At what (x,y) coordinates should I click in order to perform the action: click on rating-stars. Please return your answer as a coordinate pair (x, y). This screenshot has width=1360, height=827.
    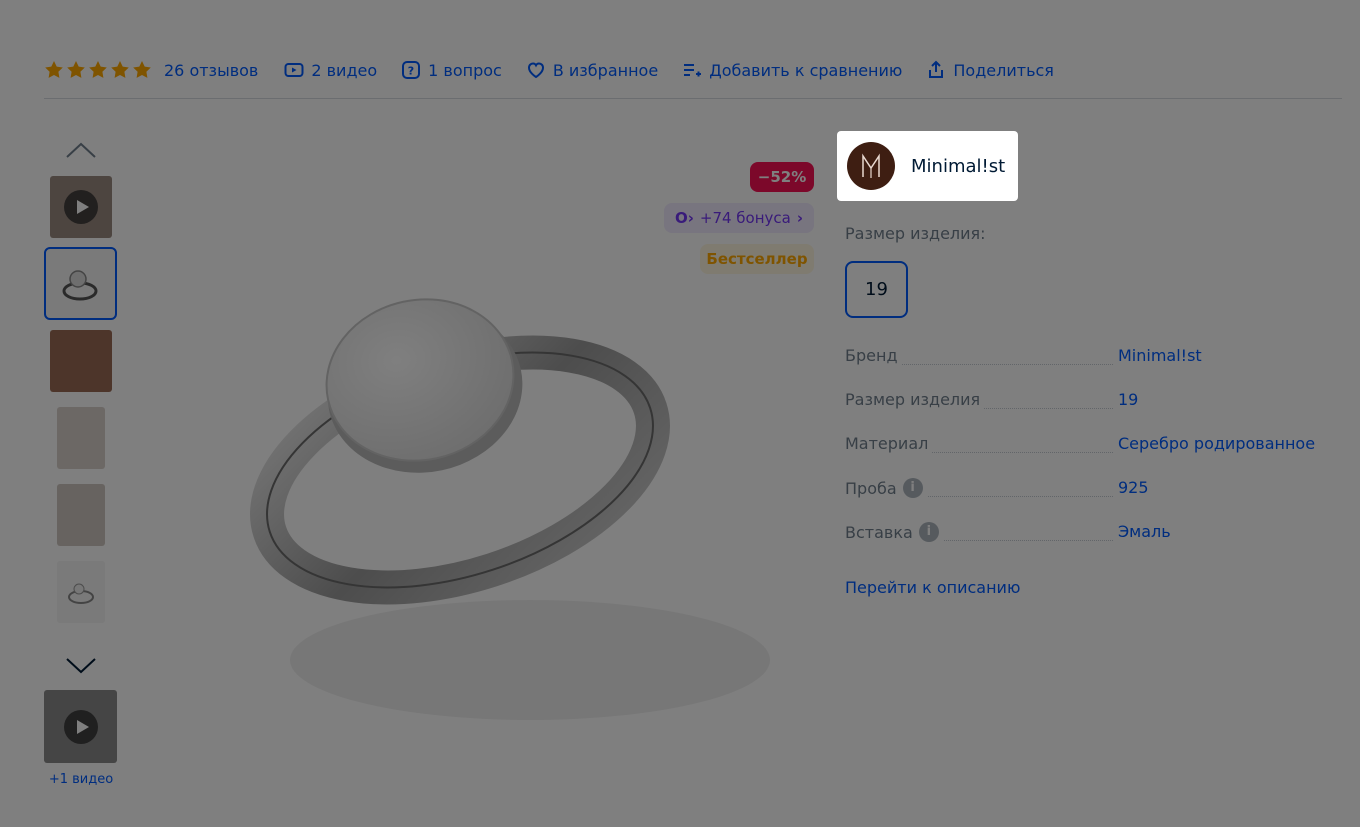
    Looking at the image, I should click on (98, 70).